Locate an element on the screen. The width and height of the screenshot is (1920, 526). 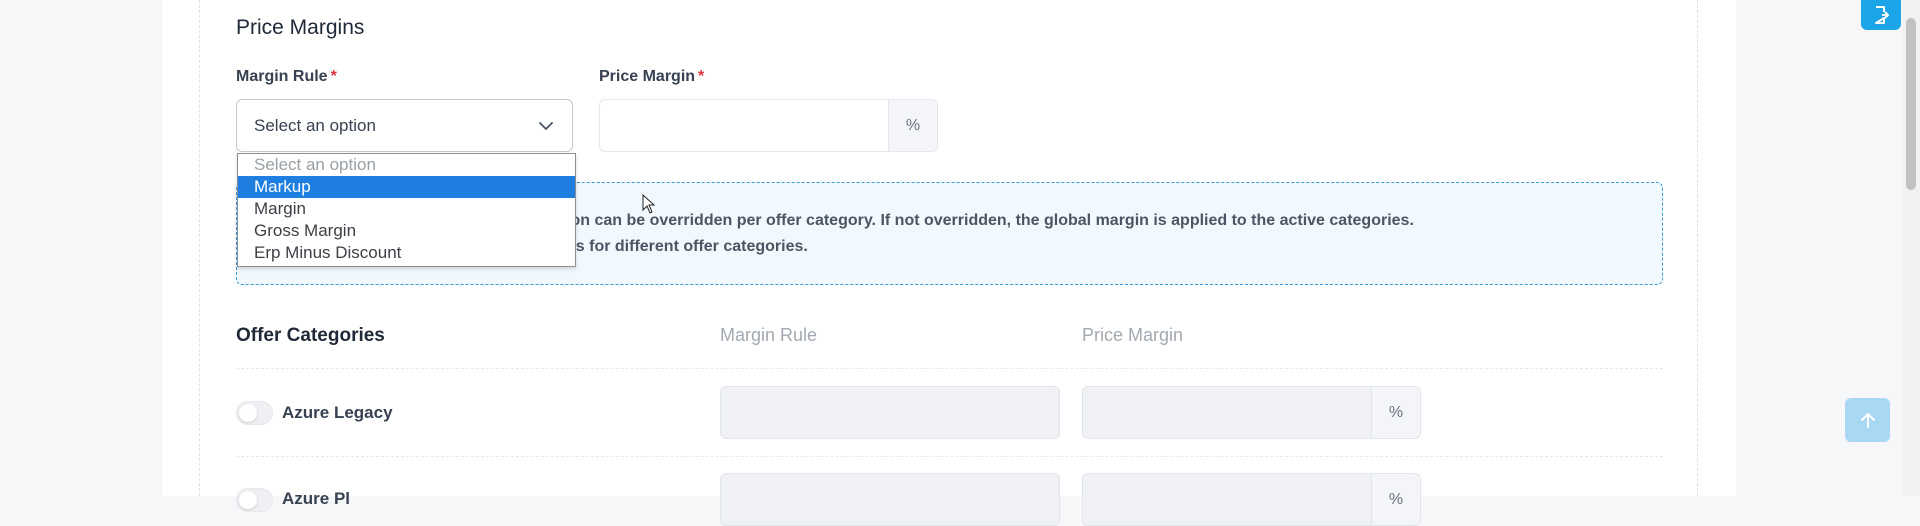
info-text-line-2: ns for different offer categories. is located at coordinates (687, 246).